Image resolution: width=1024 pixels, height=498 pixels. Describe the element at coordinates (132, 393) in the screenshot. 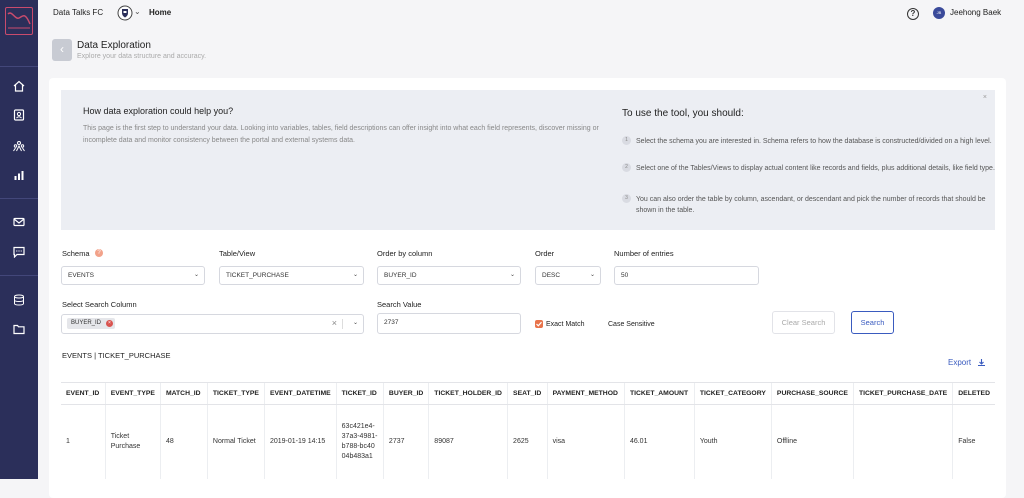

I see `column-header: EVENT_TYPE` at that location.